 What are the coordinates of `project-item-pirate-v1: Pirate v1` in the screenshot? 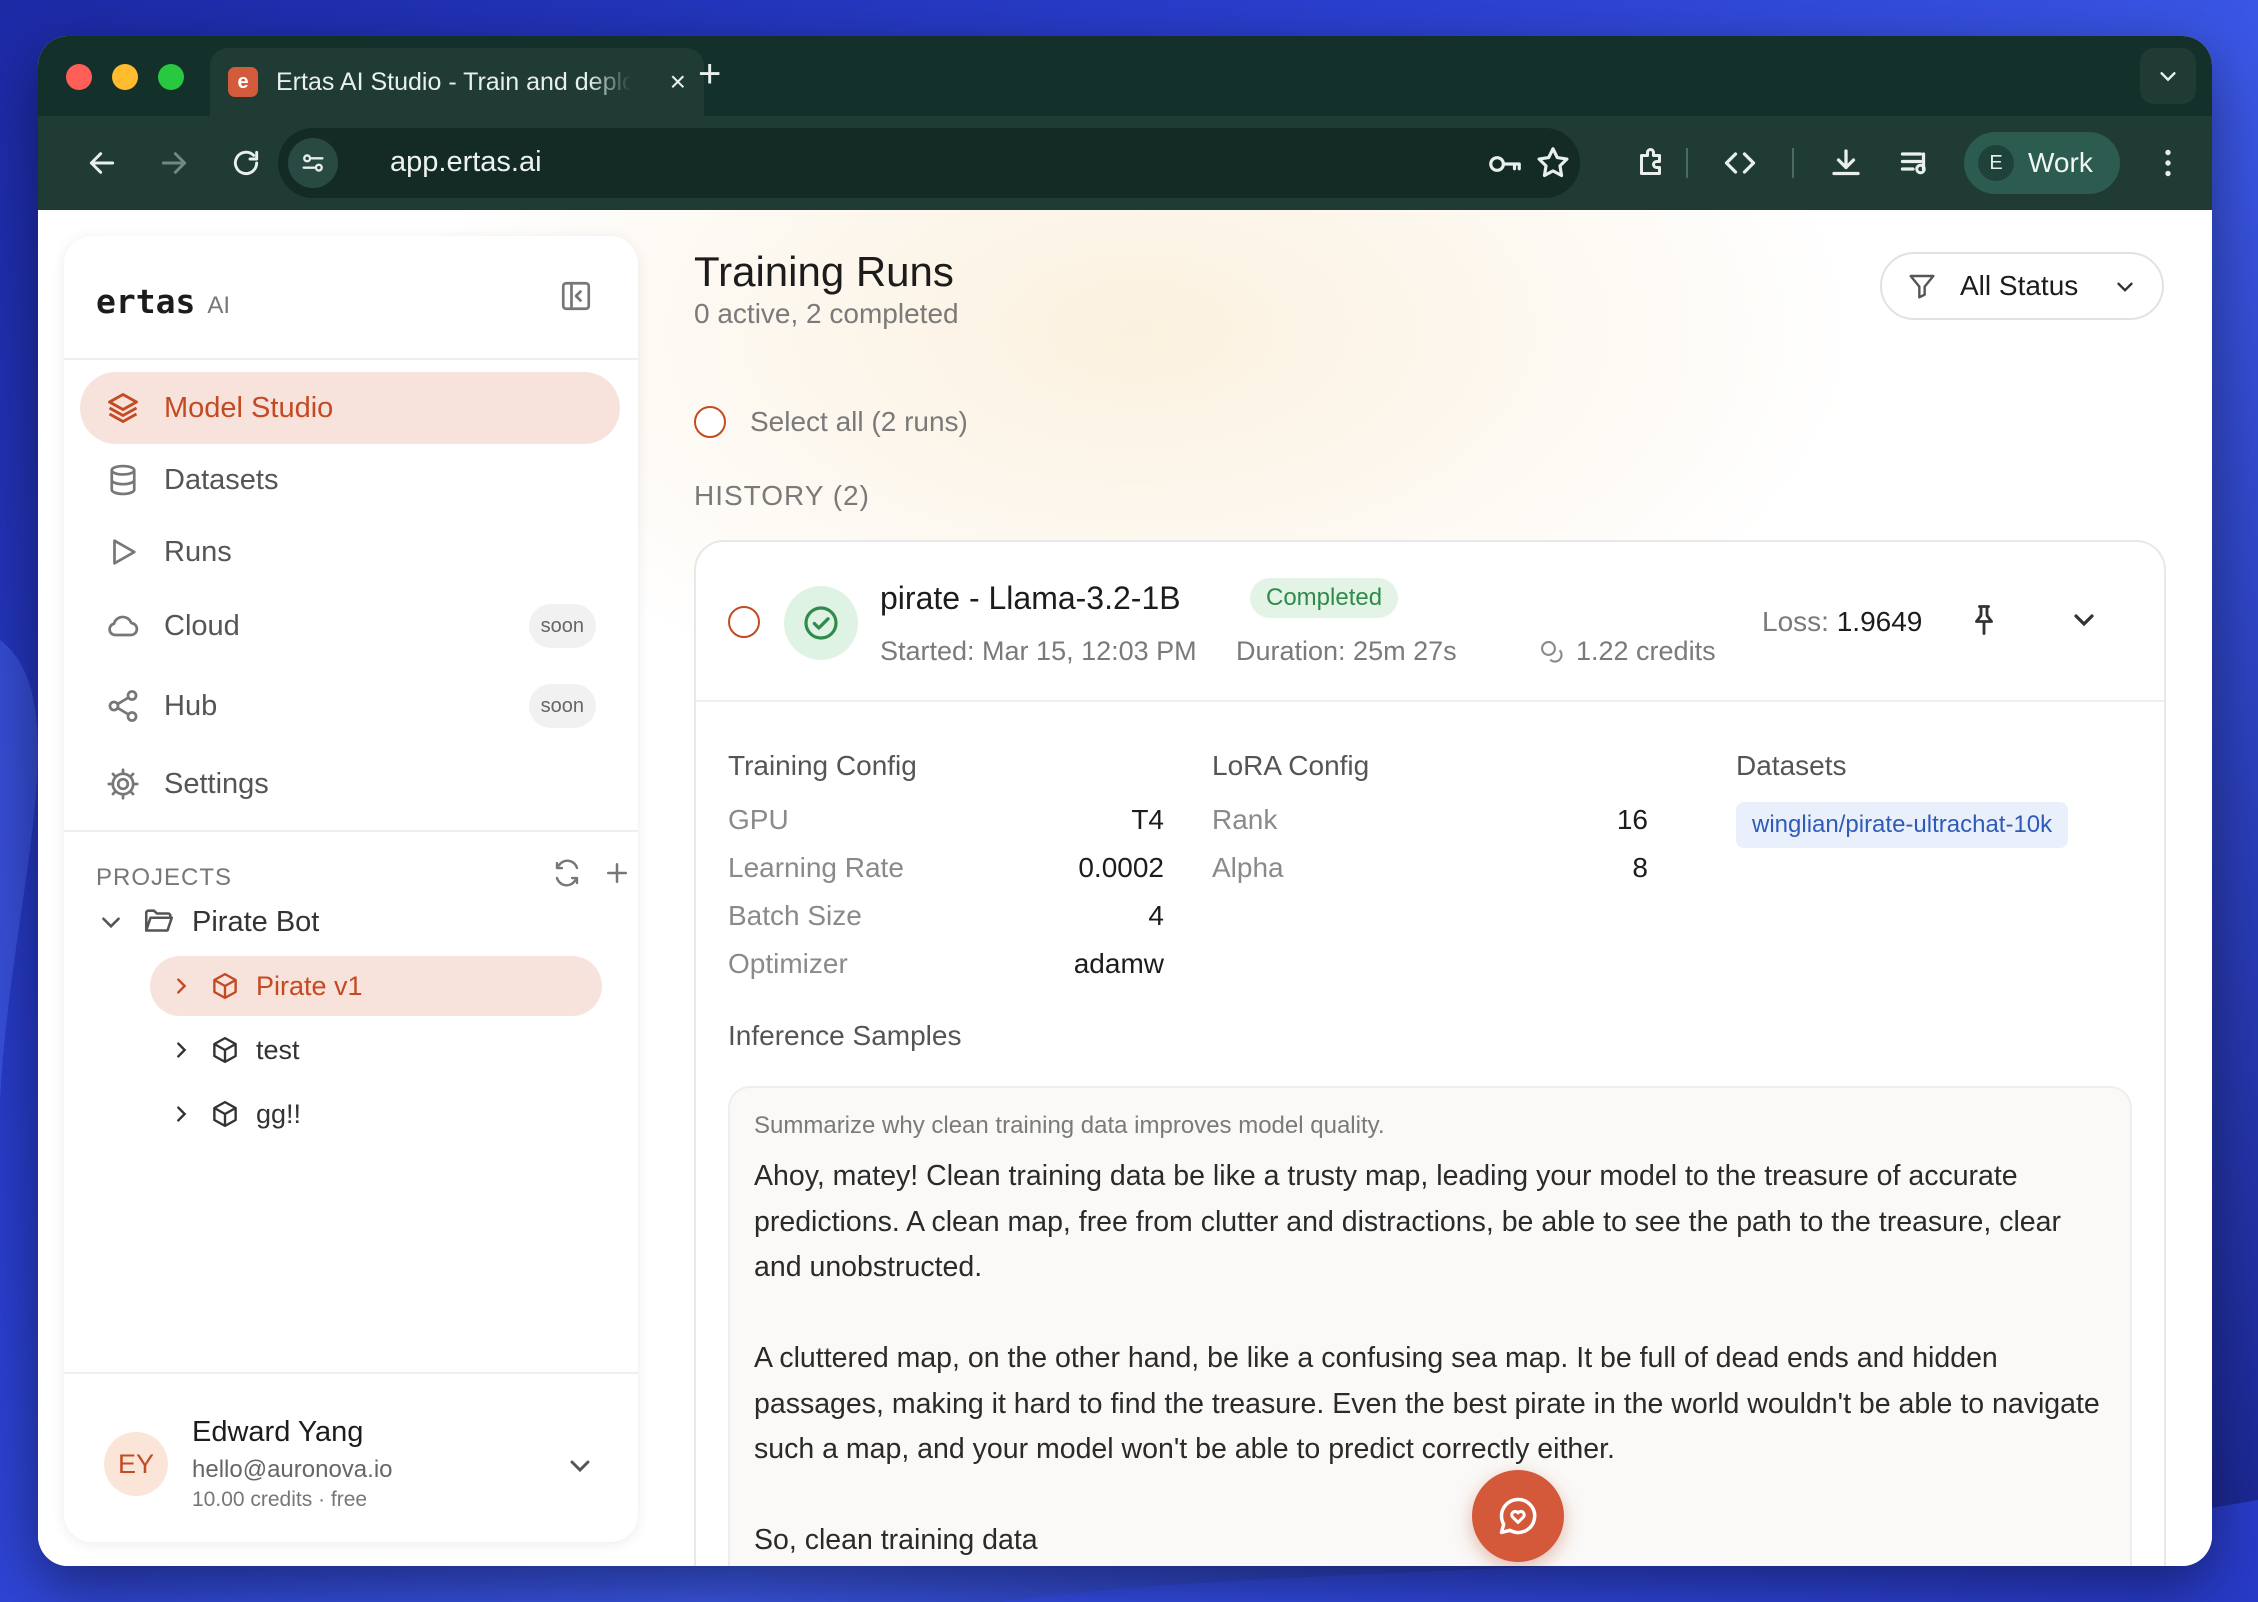 It's located at (376, 986).